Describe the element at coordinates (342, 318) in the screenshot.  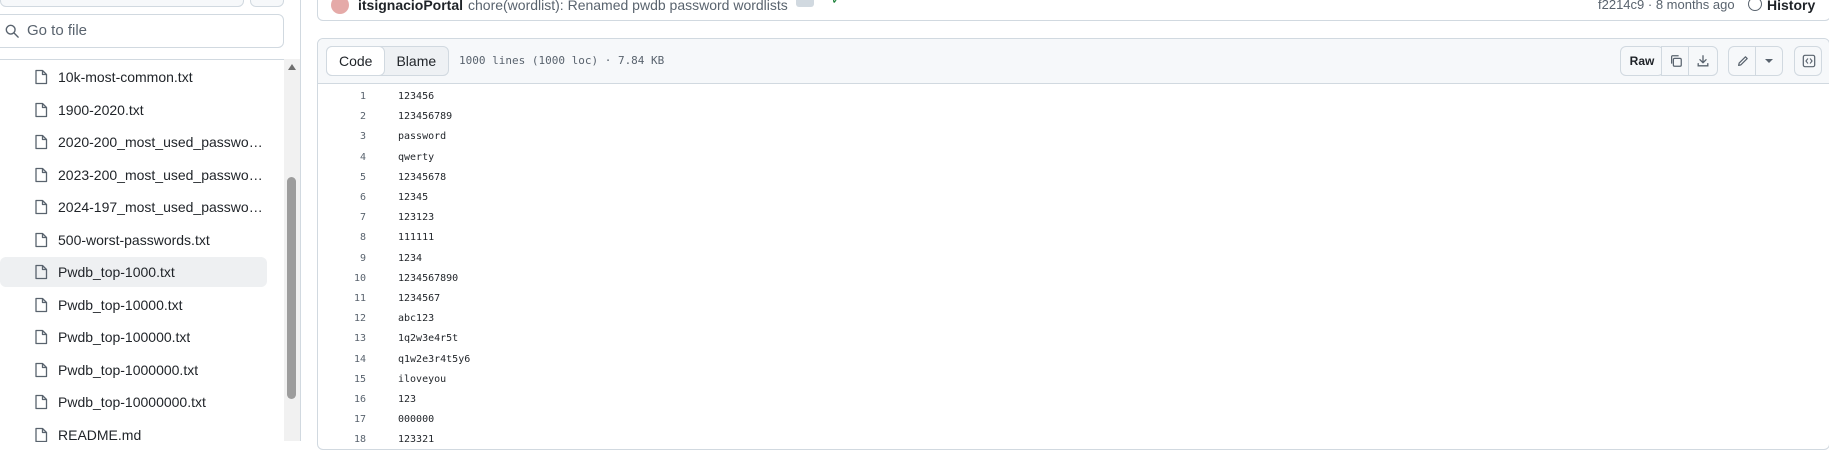
I see `line-number: 12` at that location.